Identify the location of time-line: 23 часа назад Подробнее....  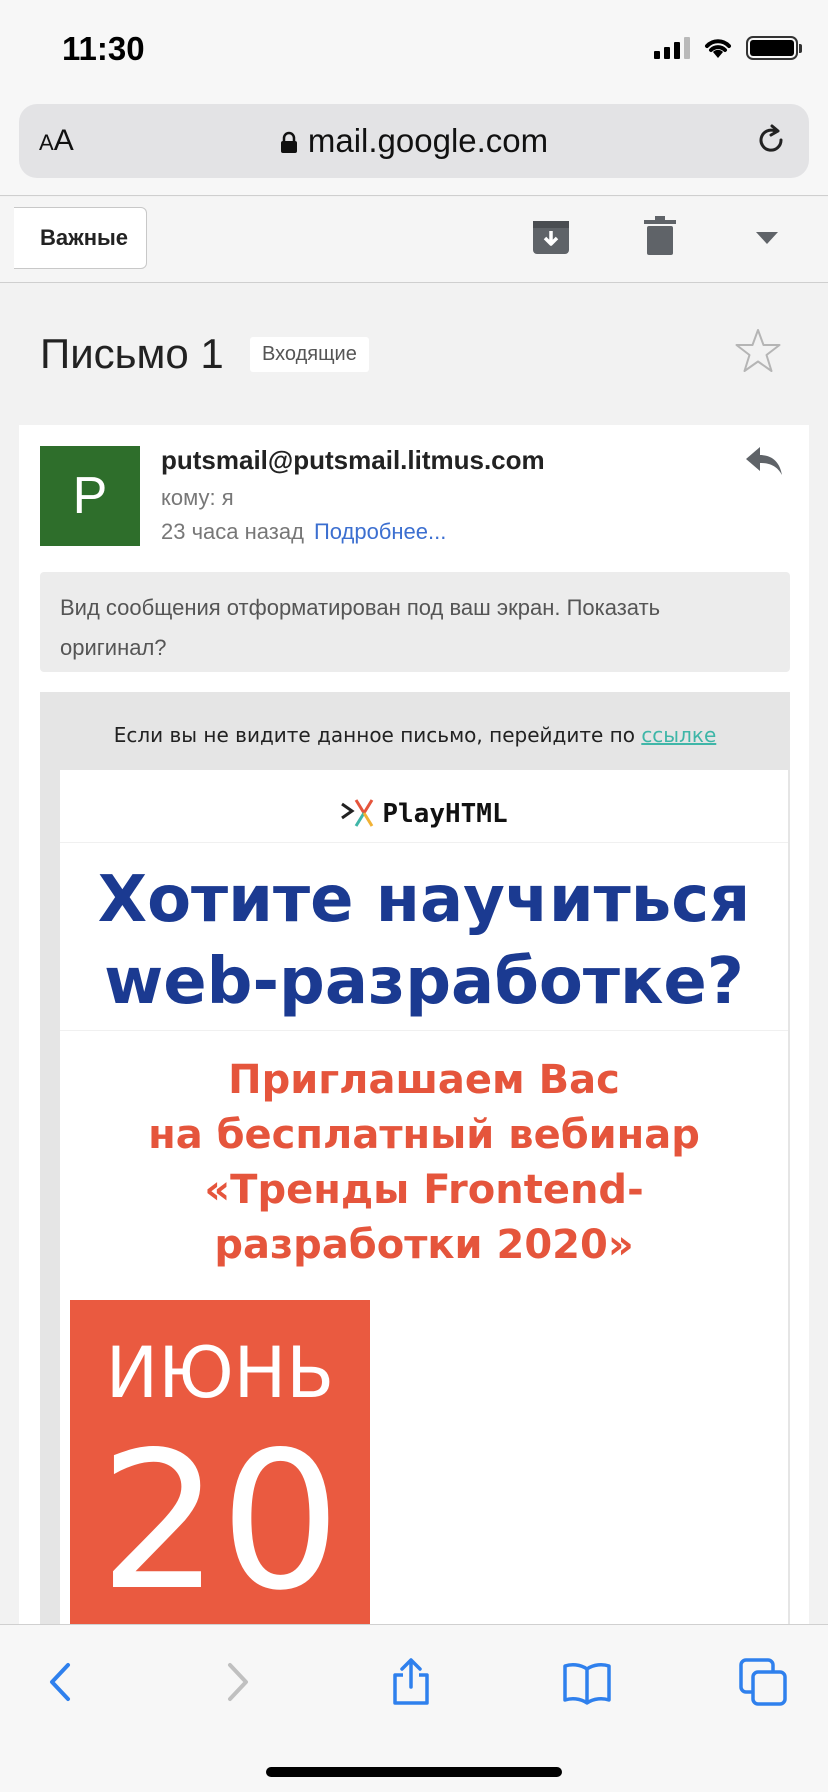
(303, 532).